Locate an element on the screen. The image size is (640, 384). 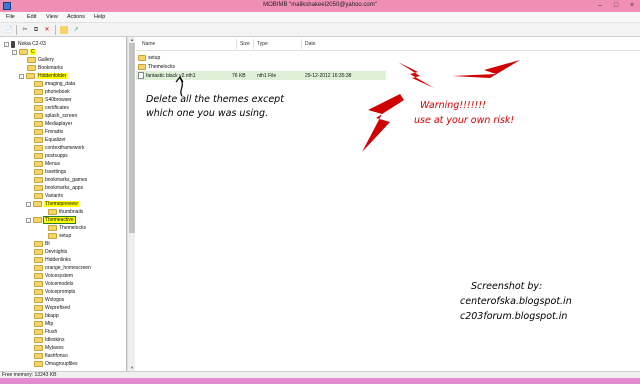
menu-bar: File Edit View Actions Help is located at coordinates (320, 17).